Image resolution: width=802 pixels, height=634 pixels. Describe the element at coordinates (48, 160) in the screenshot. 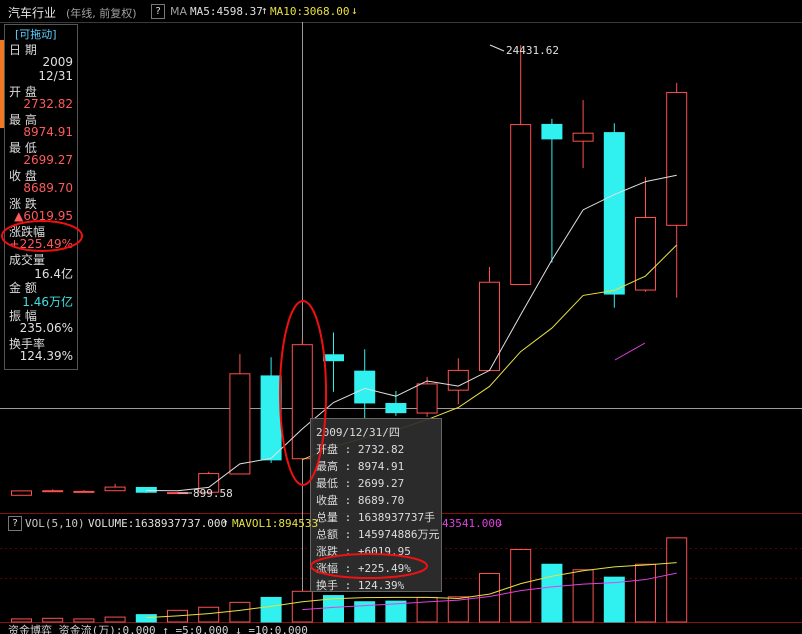

I see `low-value: 2699.27` at that location.